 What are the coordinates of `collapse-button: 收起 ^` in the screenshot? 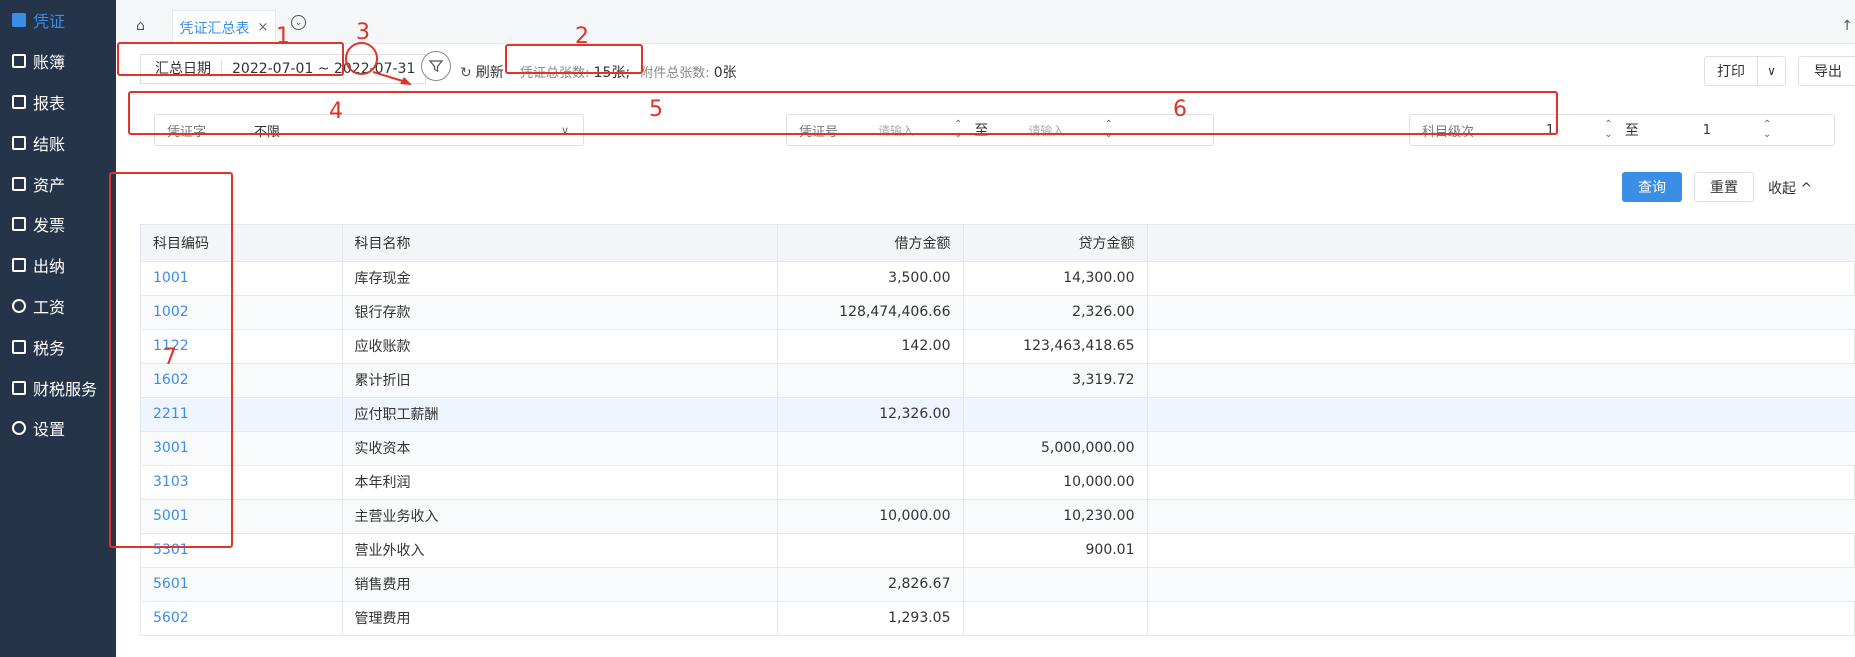 It's located at (1790, 188).